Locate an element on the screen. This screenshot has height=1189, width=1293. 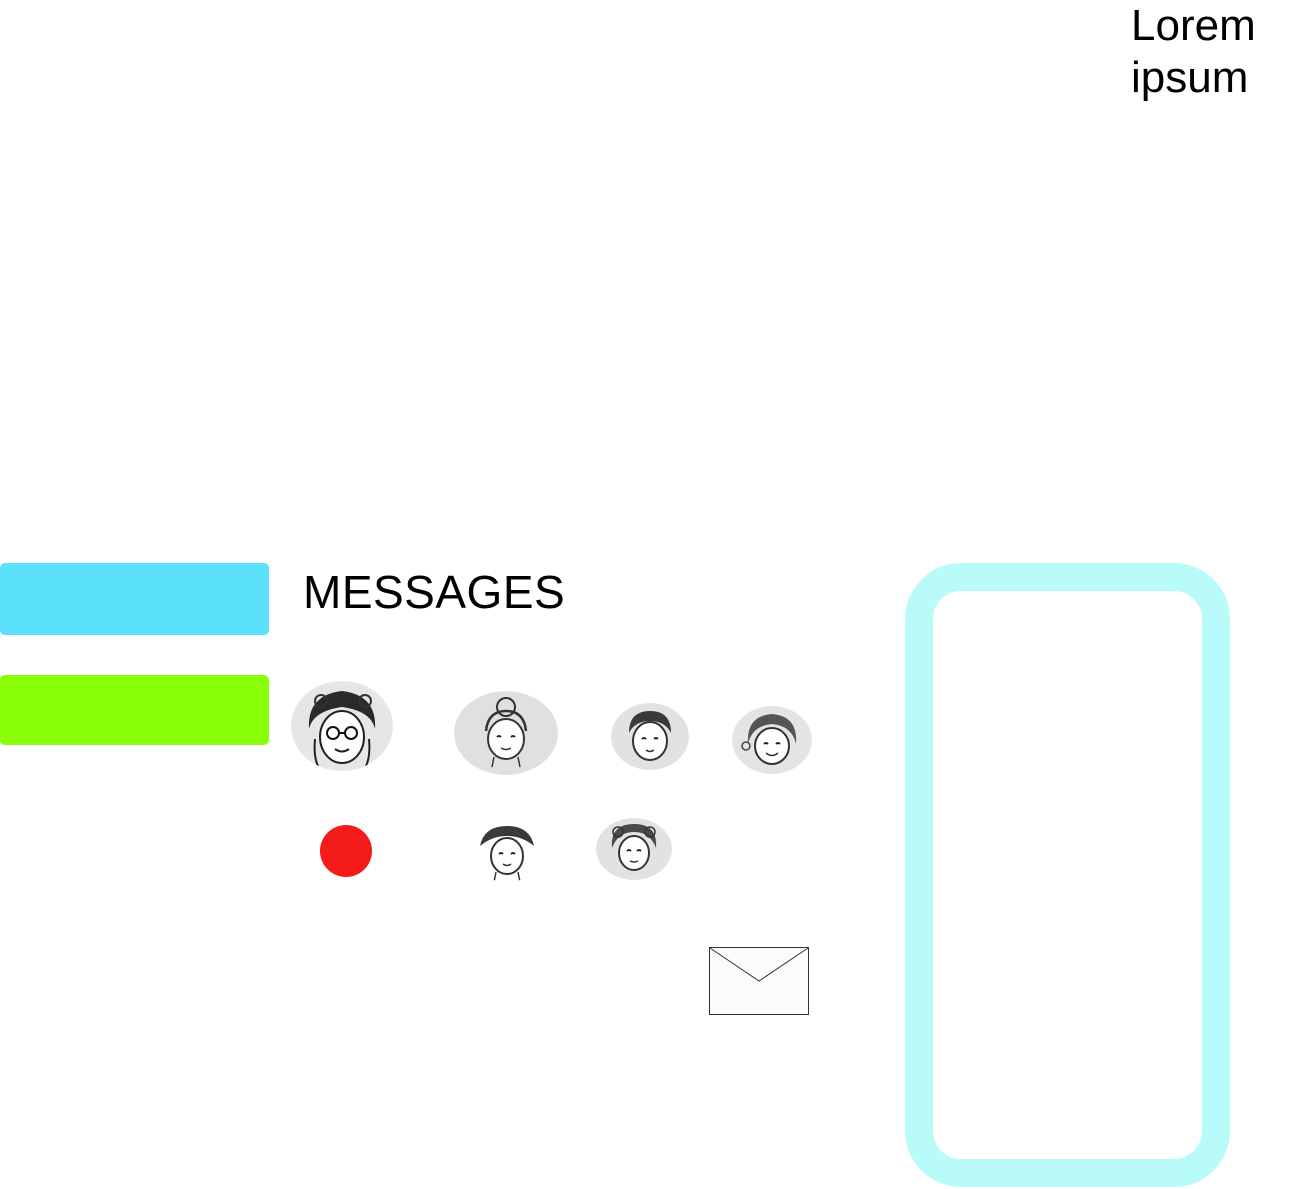
envelope-icon is located at coordinates (759, 981).